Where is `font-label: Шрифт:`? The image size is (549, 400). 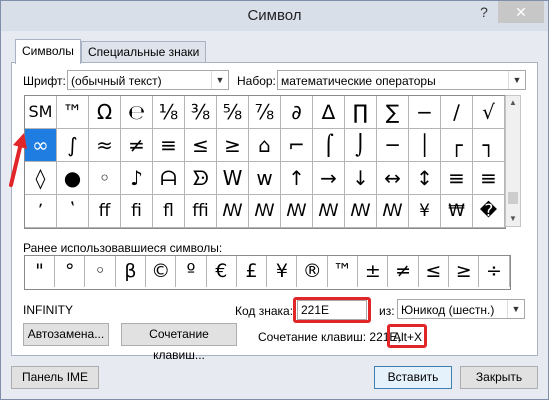 font-label: Шрифт: is located at coordinates (44, 81).